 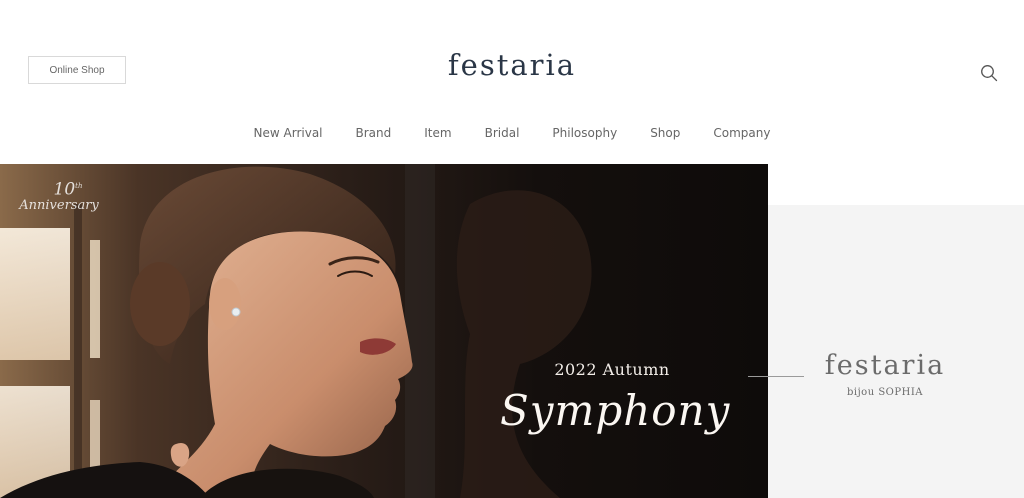 I want to click on anniversary-word: Anniversary, so click(x=59, y=205).